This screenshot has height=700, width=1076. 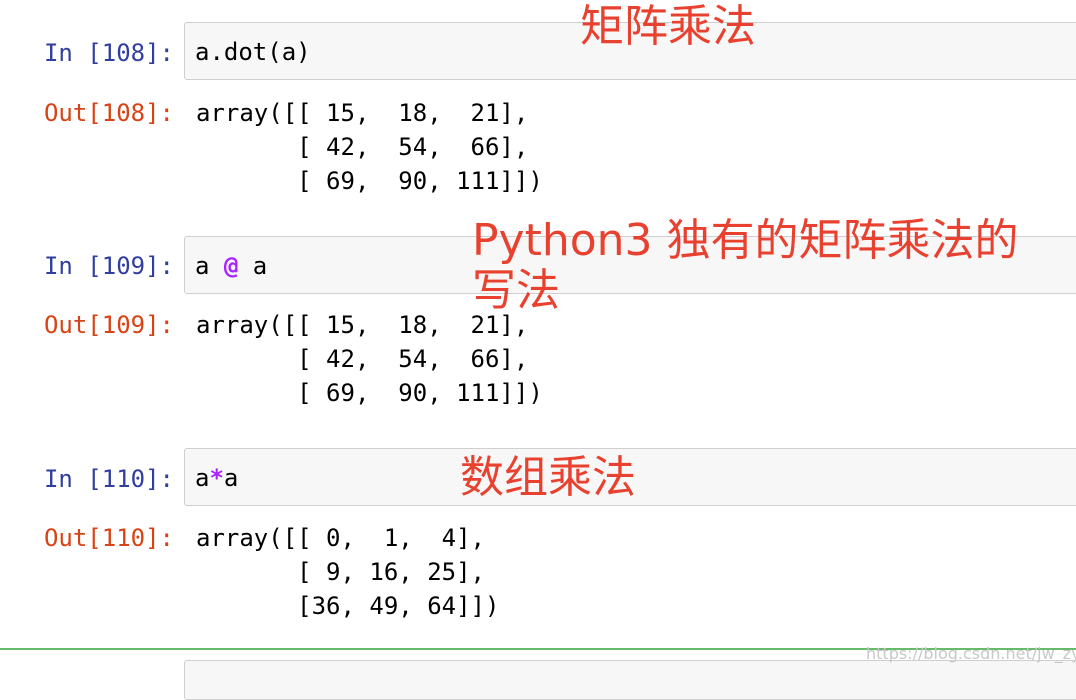 What do you see at coordinates (348, 606) in the screenshot?
I see `output-line: [36, 49, 64]])` at bounding box center [348, 606].